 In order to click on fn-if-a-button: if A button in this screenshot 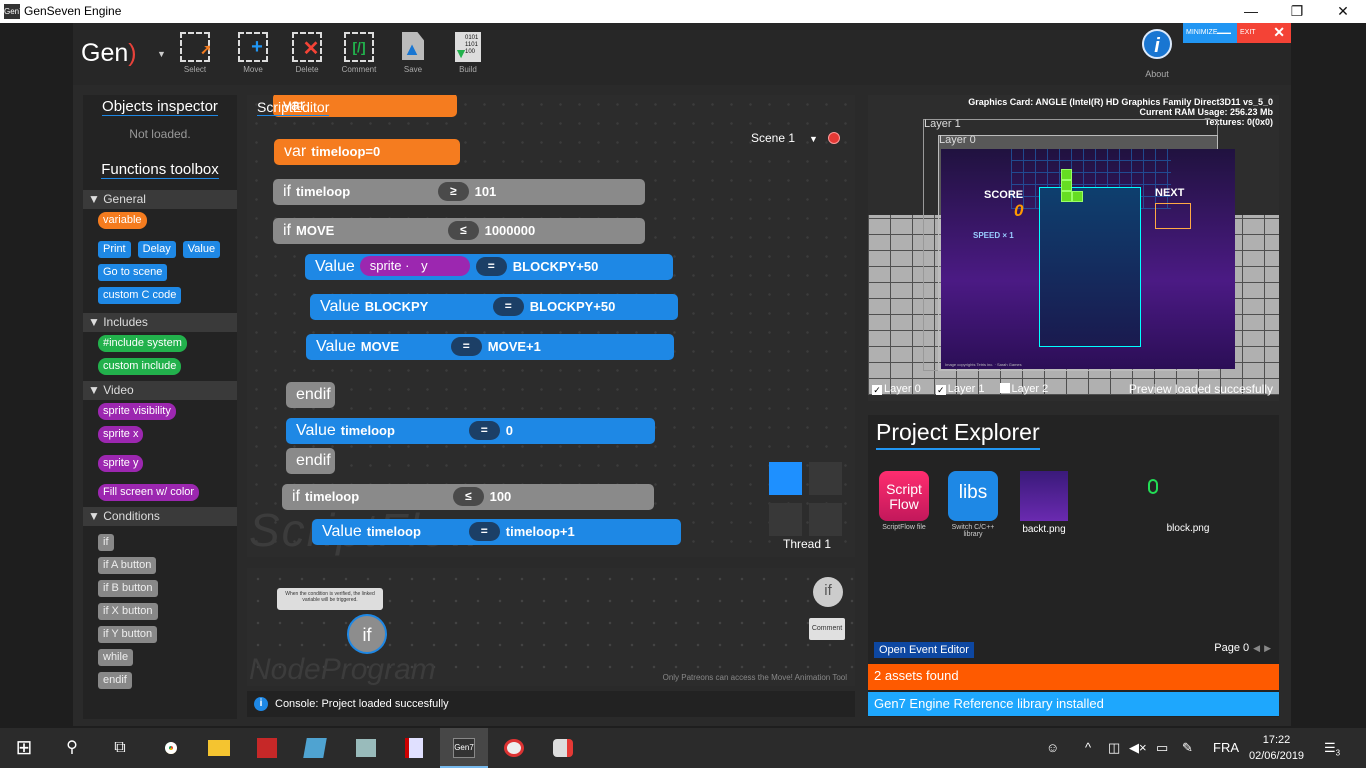, I will do `click(127, 565)`.